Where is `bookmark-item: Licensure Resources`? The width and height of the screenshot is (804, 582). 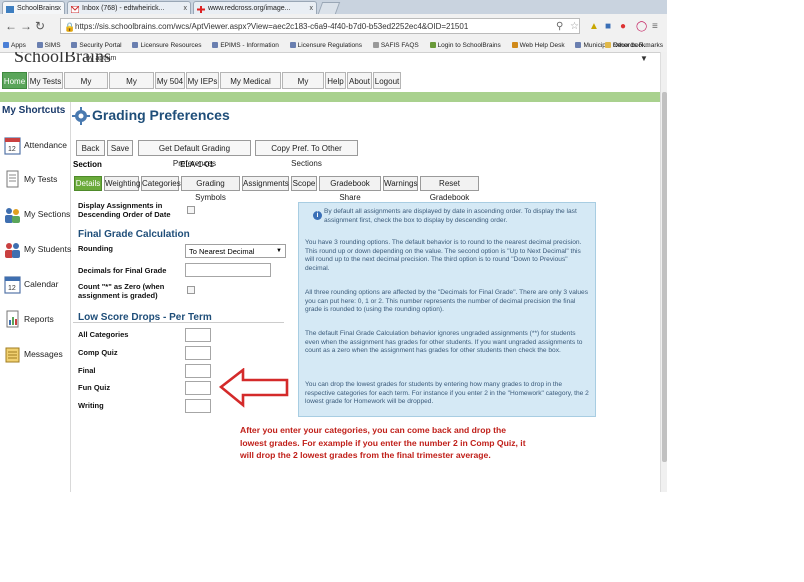 bookmark-item: Licensure Resources is located at coordinates (167, 45).